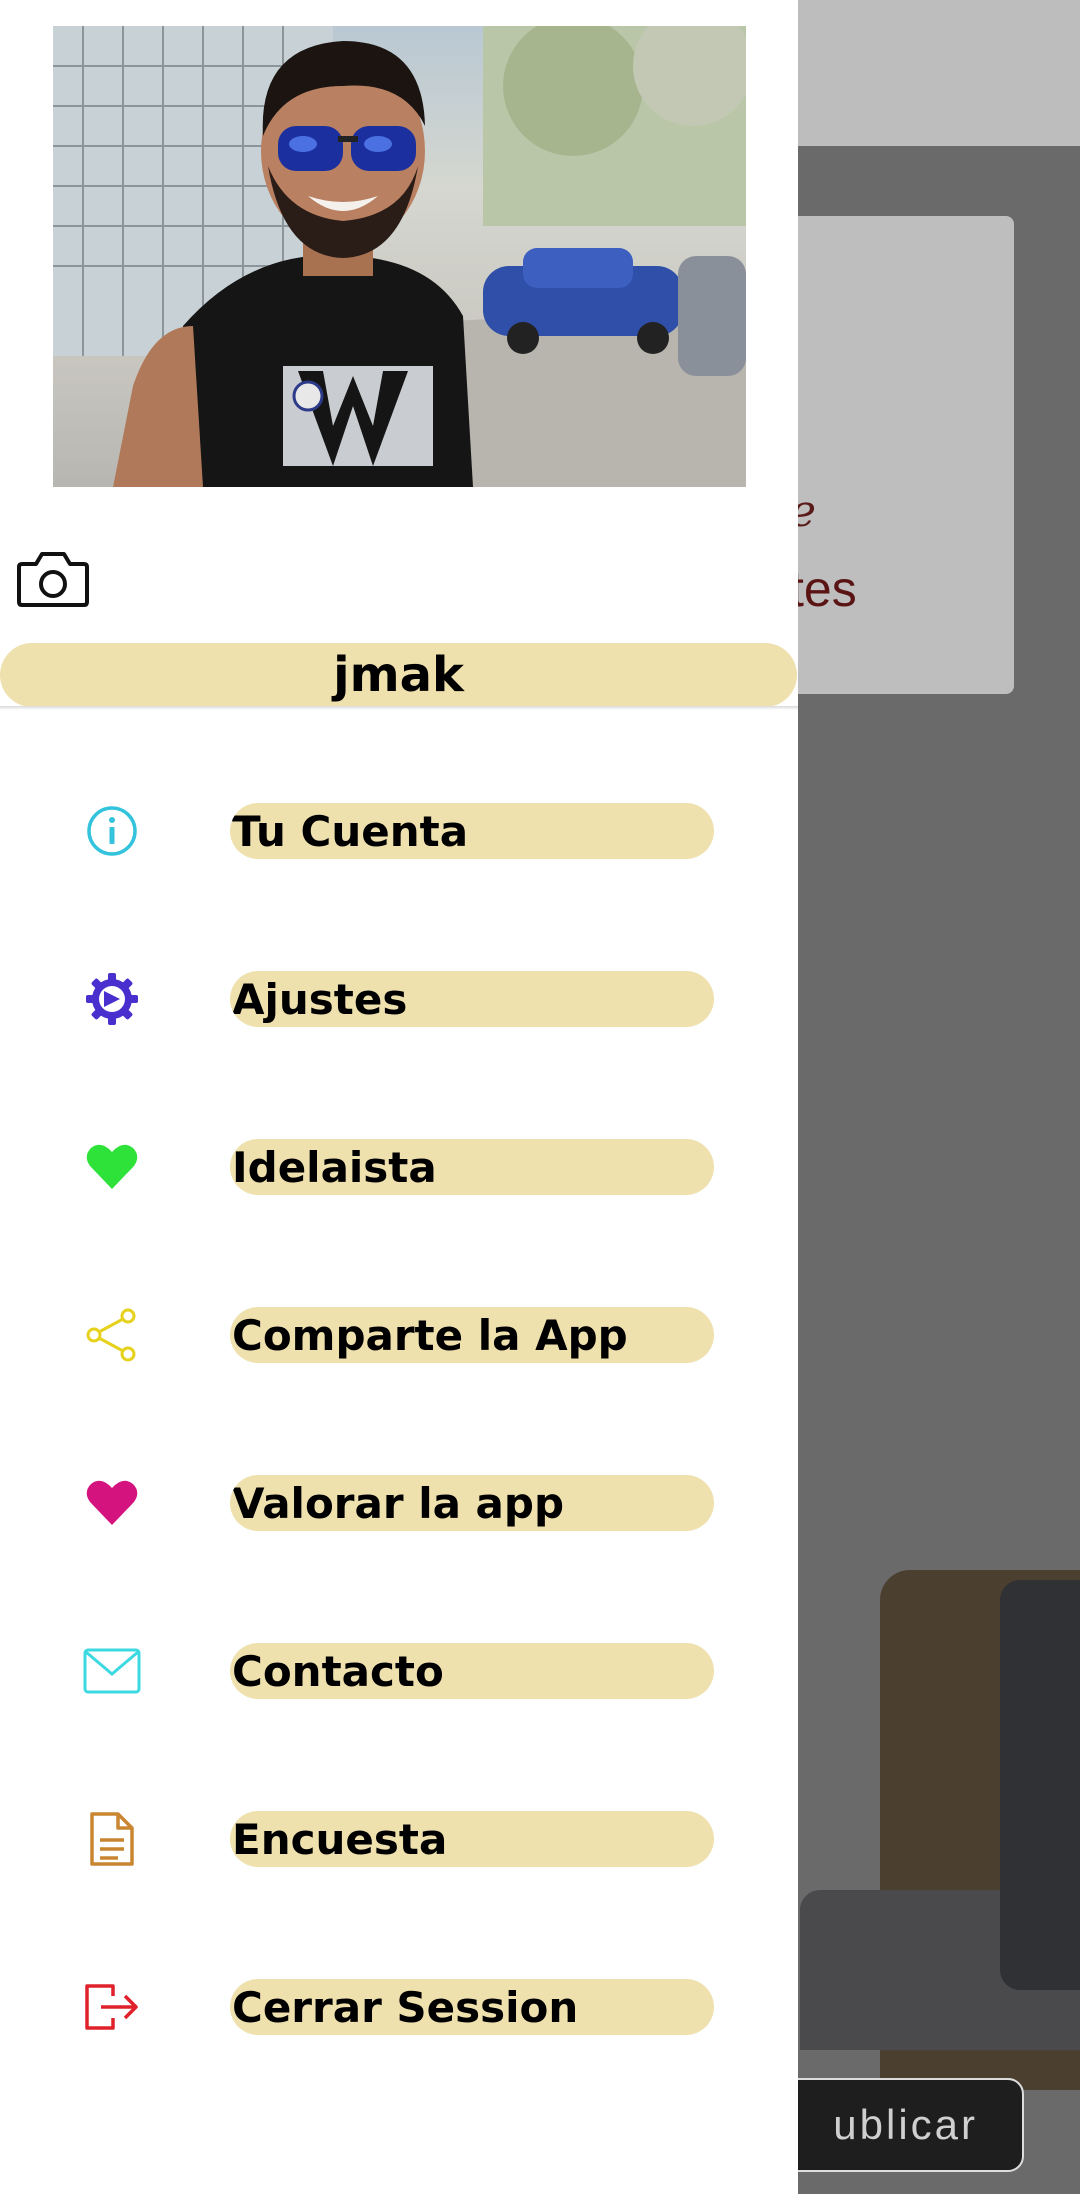 The image size is (1080, 2194). I want to click on menu-item-comparte-la-app: Comparte la App, so click(399, 1335).